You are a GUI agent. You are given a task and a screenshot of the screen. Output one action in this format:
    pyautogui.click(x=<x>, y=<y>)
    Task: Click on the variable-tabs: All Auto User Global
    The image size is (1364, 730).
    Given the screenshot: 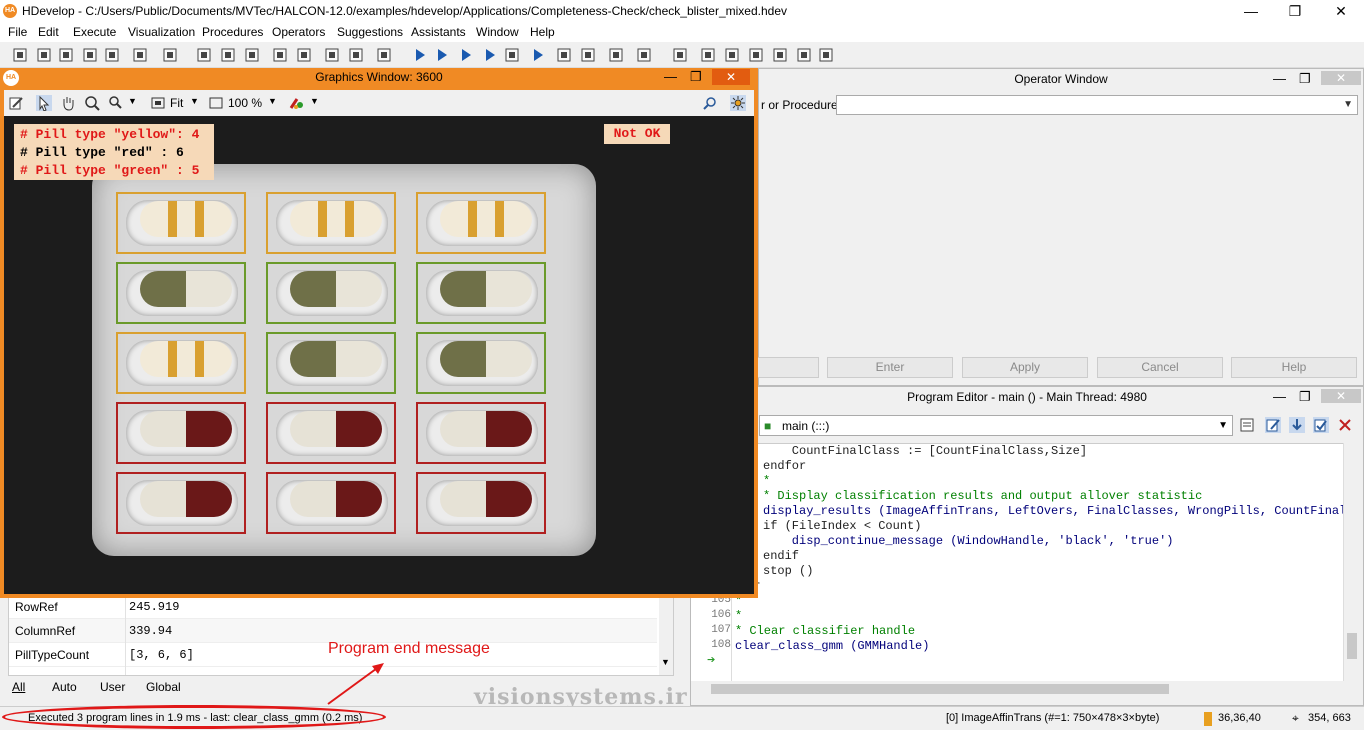 What is the action you would take?
    pyautogui.click(x=158, y=687)
    